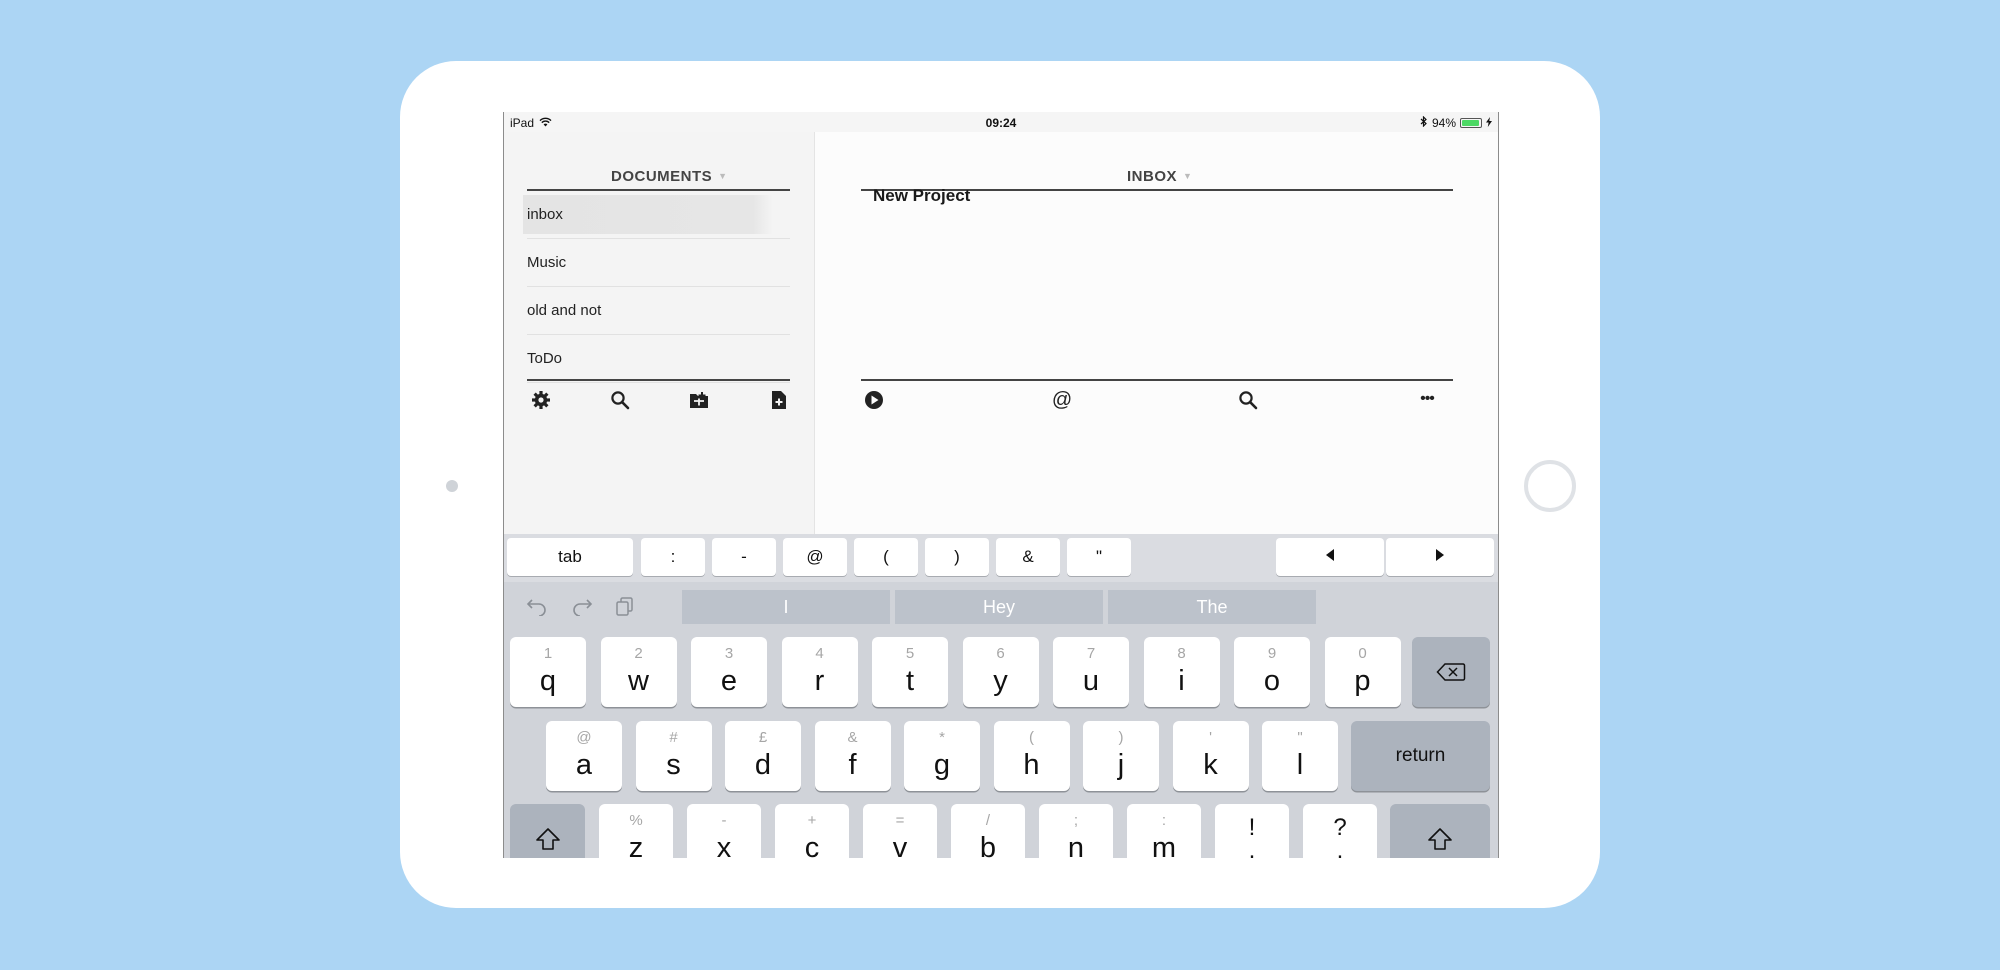 This screenshot has height=970, width=2000. What do you see at coordinates (999, 607) in the screenshot?
I see `suggestion-2: Hey` at bounding box center [999, 607].